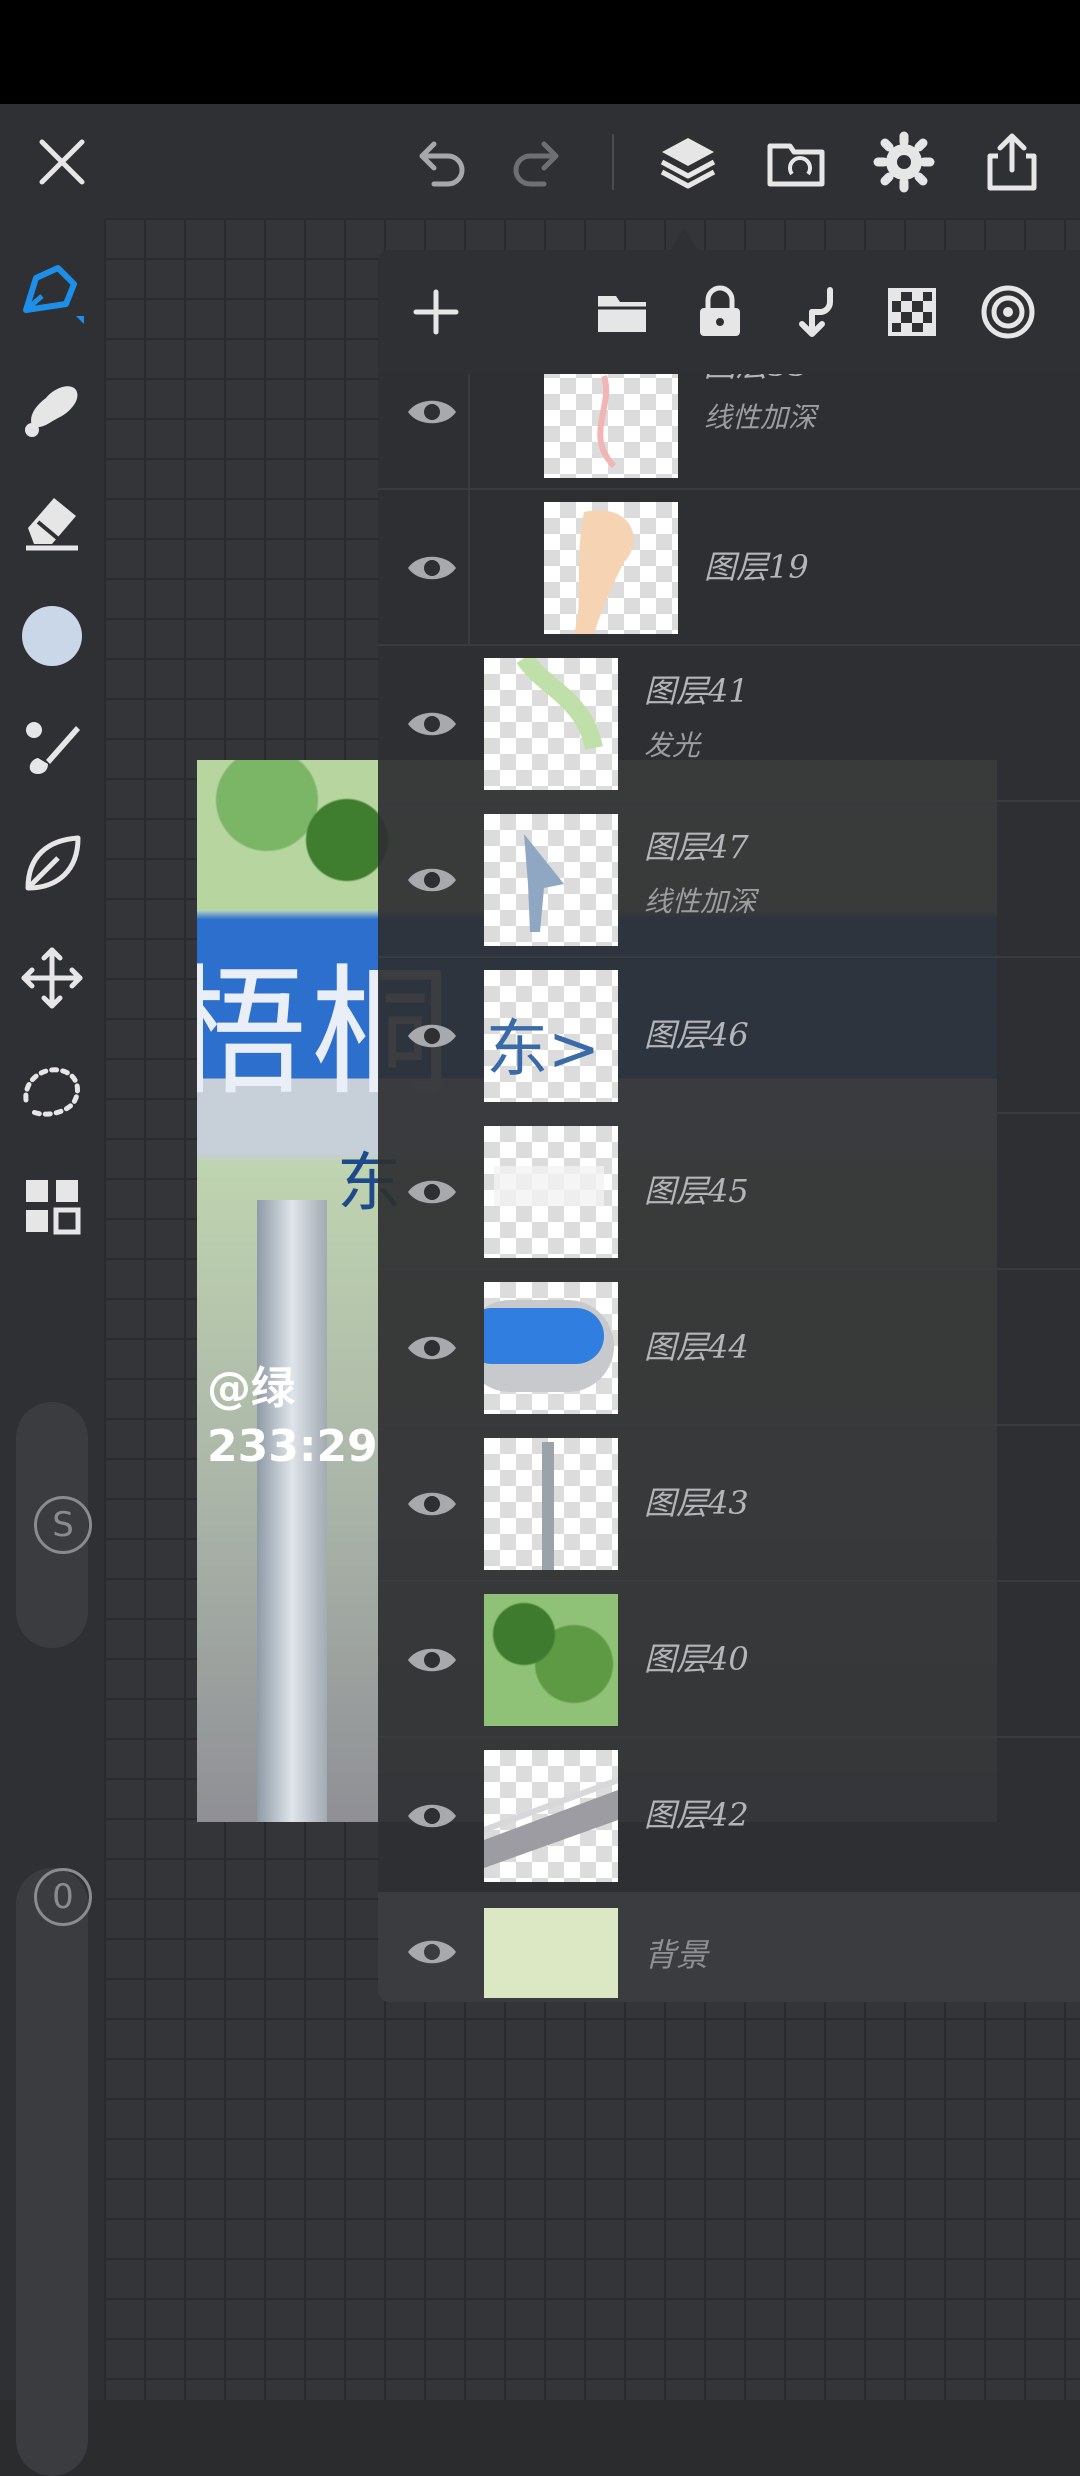  I want to click on undo-button, so click(440, 162).